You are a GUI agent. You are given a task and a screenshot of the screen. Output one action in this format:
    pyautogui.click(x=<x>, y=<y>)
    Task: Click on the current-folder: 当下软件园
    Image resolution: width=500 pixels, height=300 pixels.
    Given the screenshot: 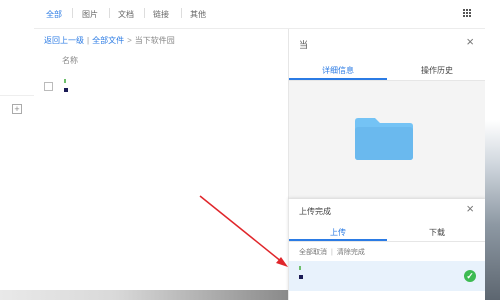 What is the action you would take?
    pyautogui.click(x=154, y=40)
    